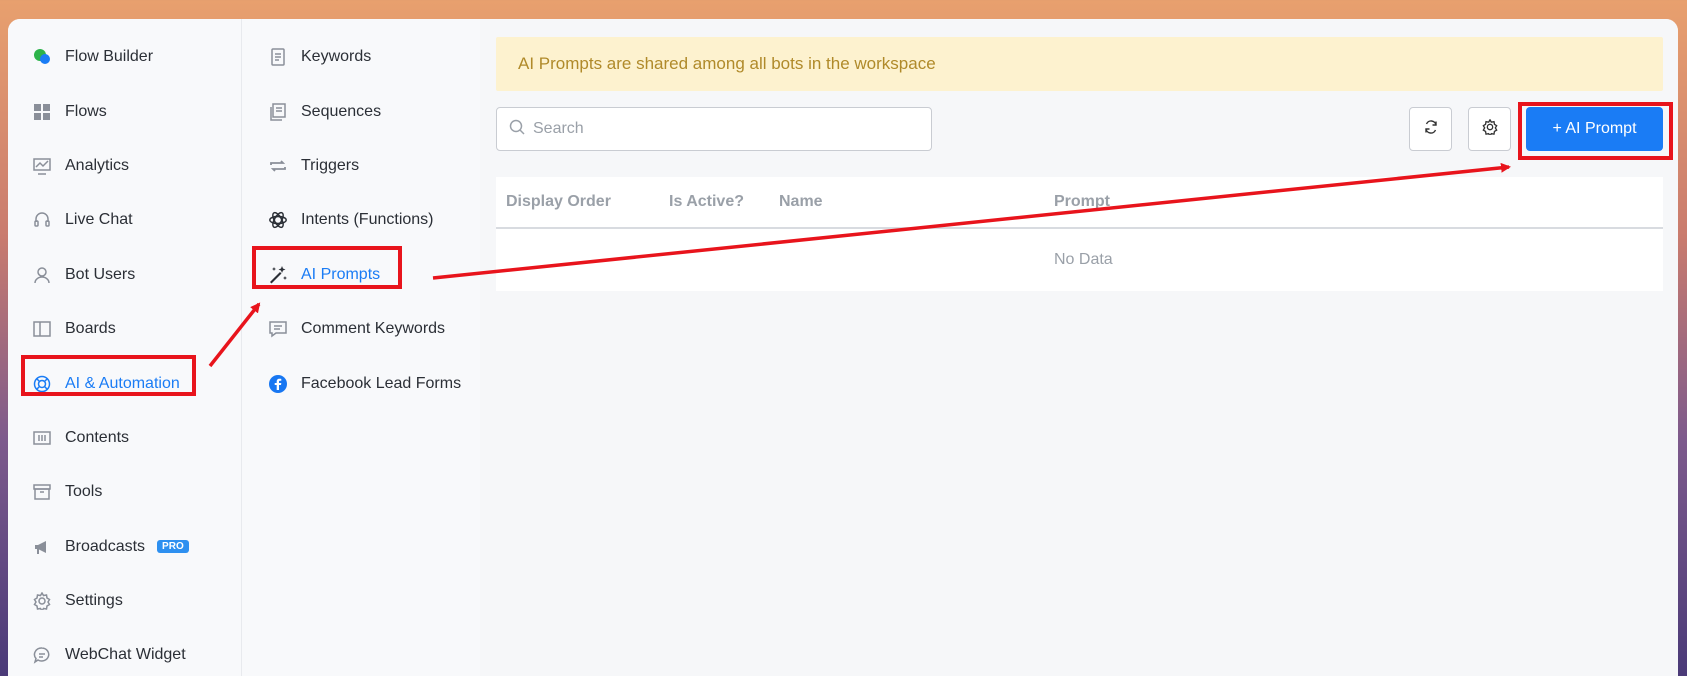  I want to click on column-header-display-order: Display Order, so click(577, 202).